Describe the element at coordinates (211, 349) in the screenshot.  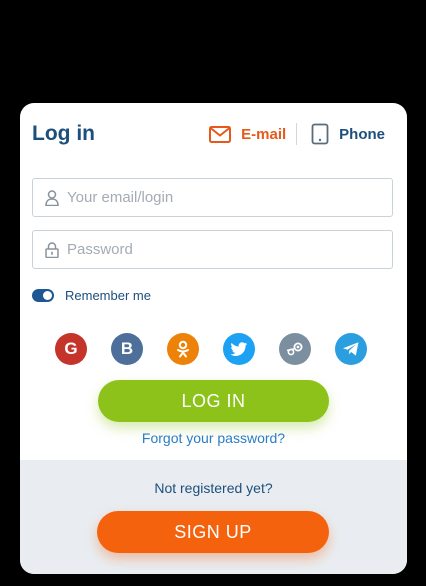
I see `social-login-row: G B` at that location.